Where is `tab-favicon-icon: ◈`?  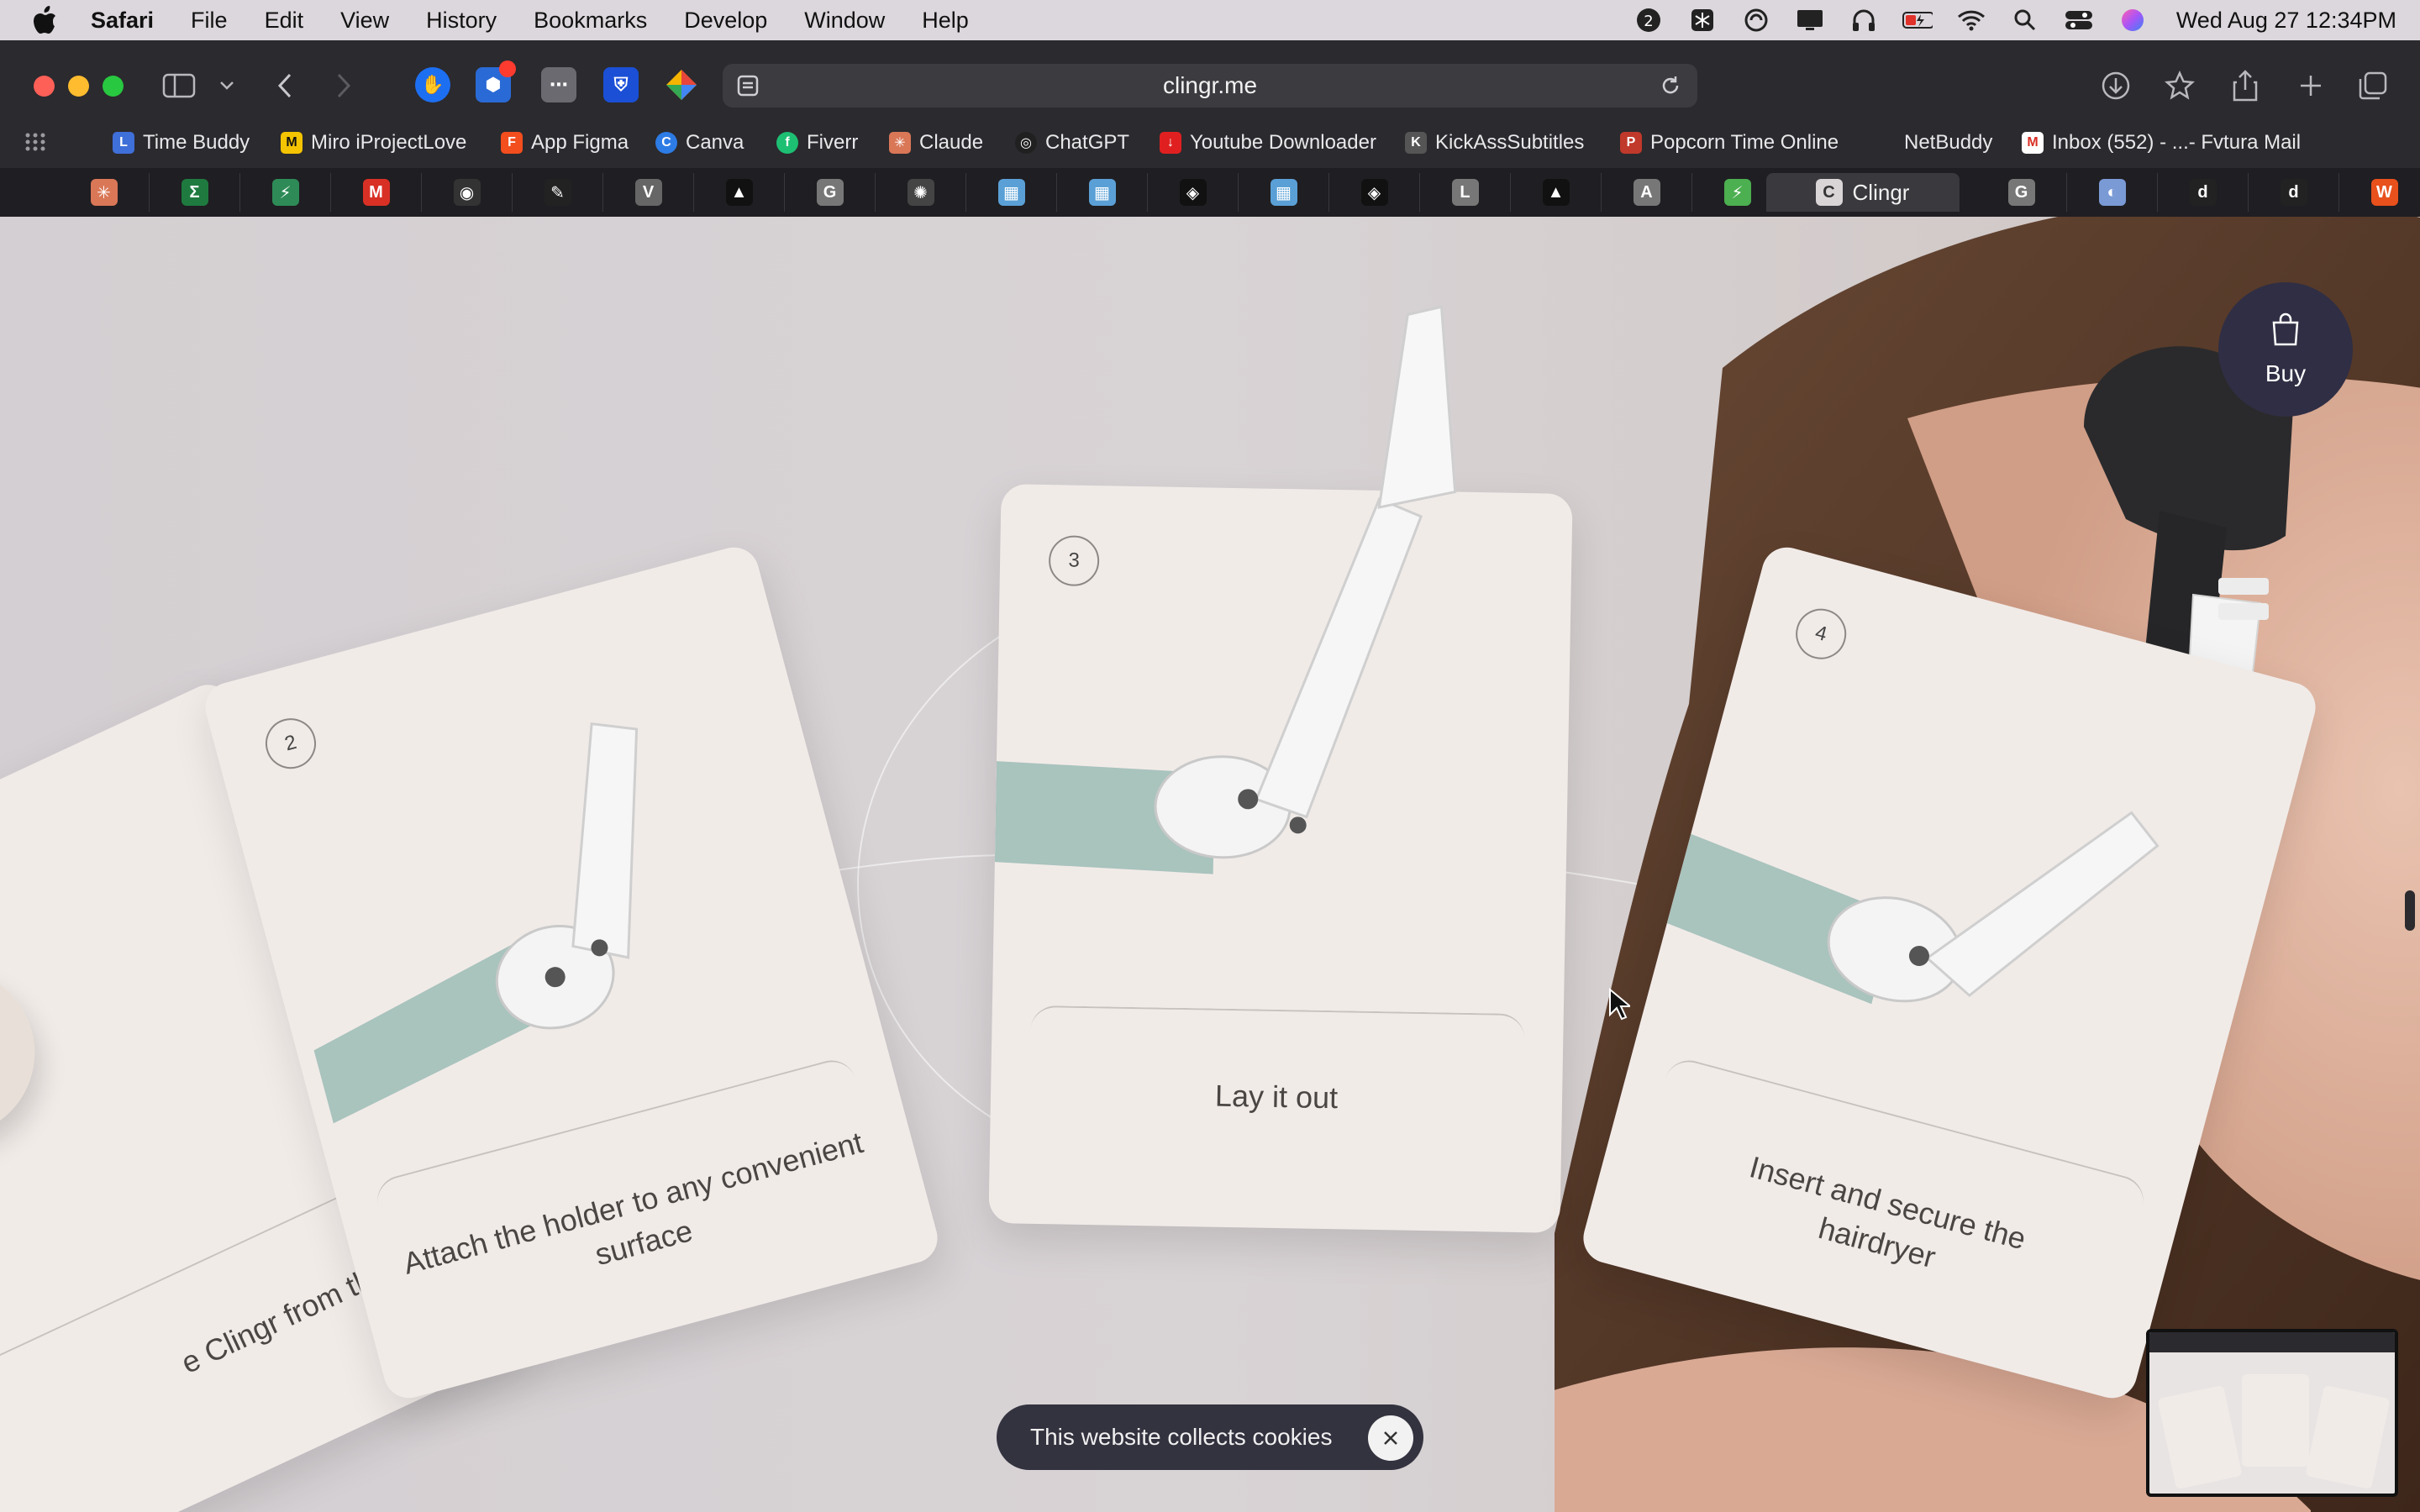 tab-favicon-icon: ◈ is located at coordinates (1374, 192).